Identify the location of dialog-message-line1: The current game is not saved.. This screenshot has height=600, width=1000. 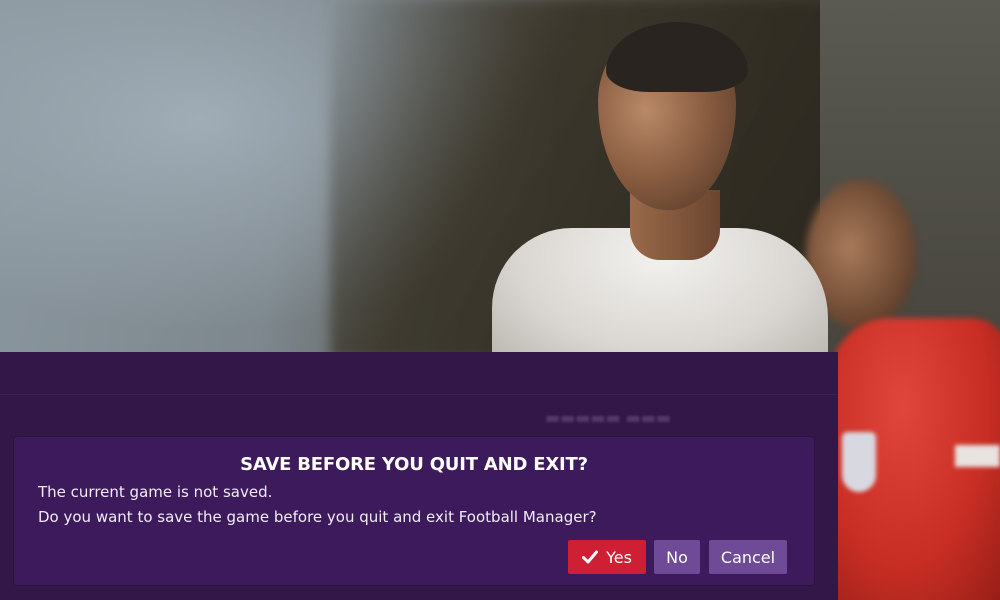
(155, 492).